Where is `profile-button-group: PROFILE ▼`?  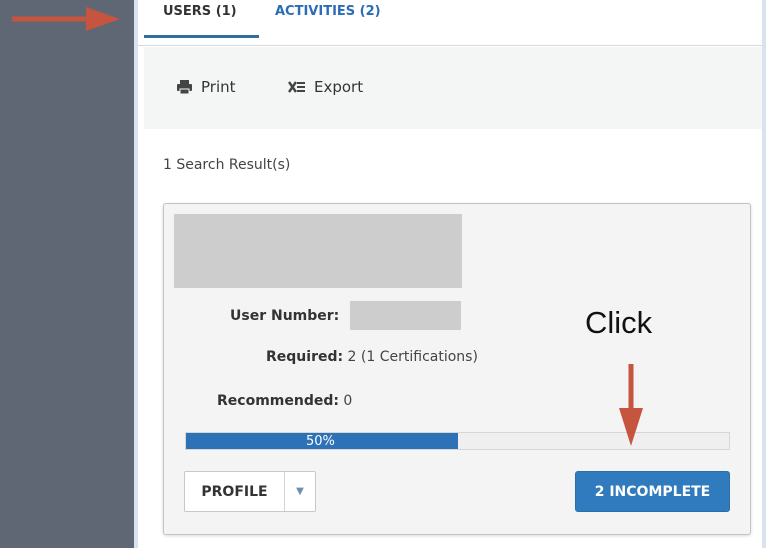
profile-button-group: PROFILE ▼ is located at coordinates (250, 491).